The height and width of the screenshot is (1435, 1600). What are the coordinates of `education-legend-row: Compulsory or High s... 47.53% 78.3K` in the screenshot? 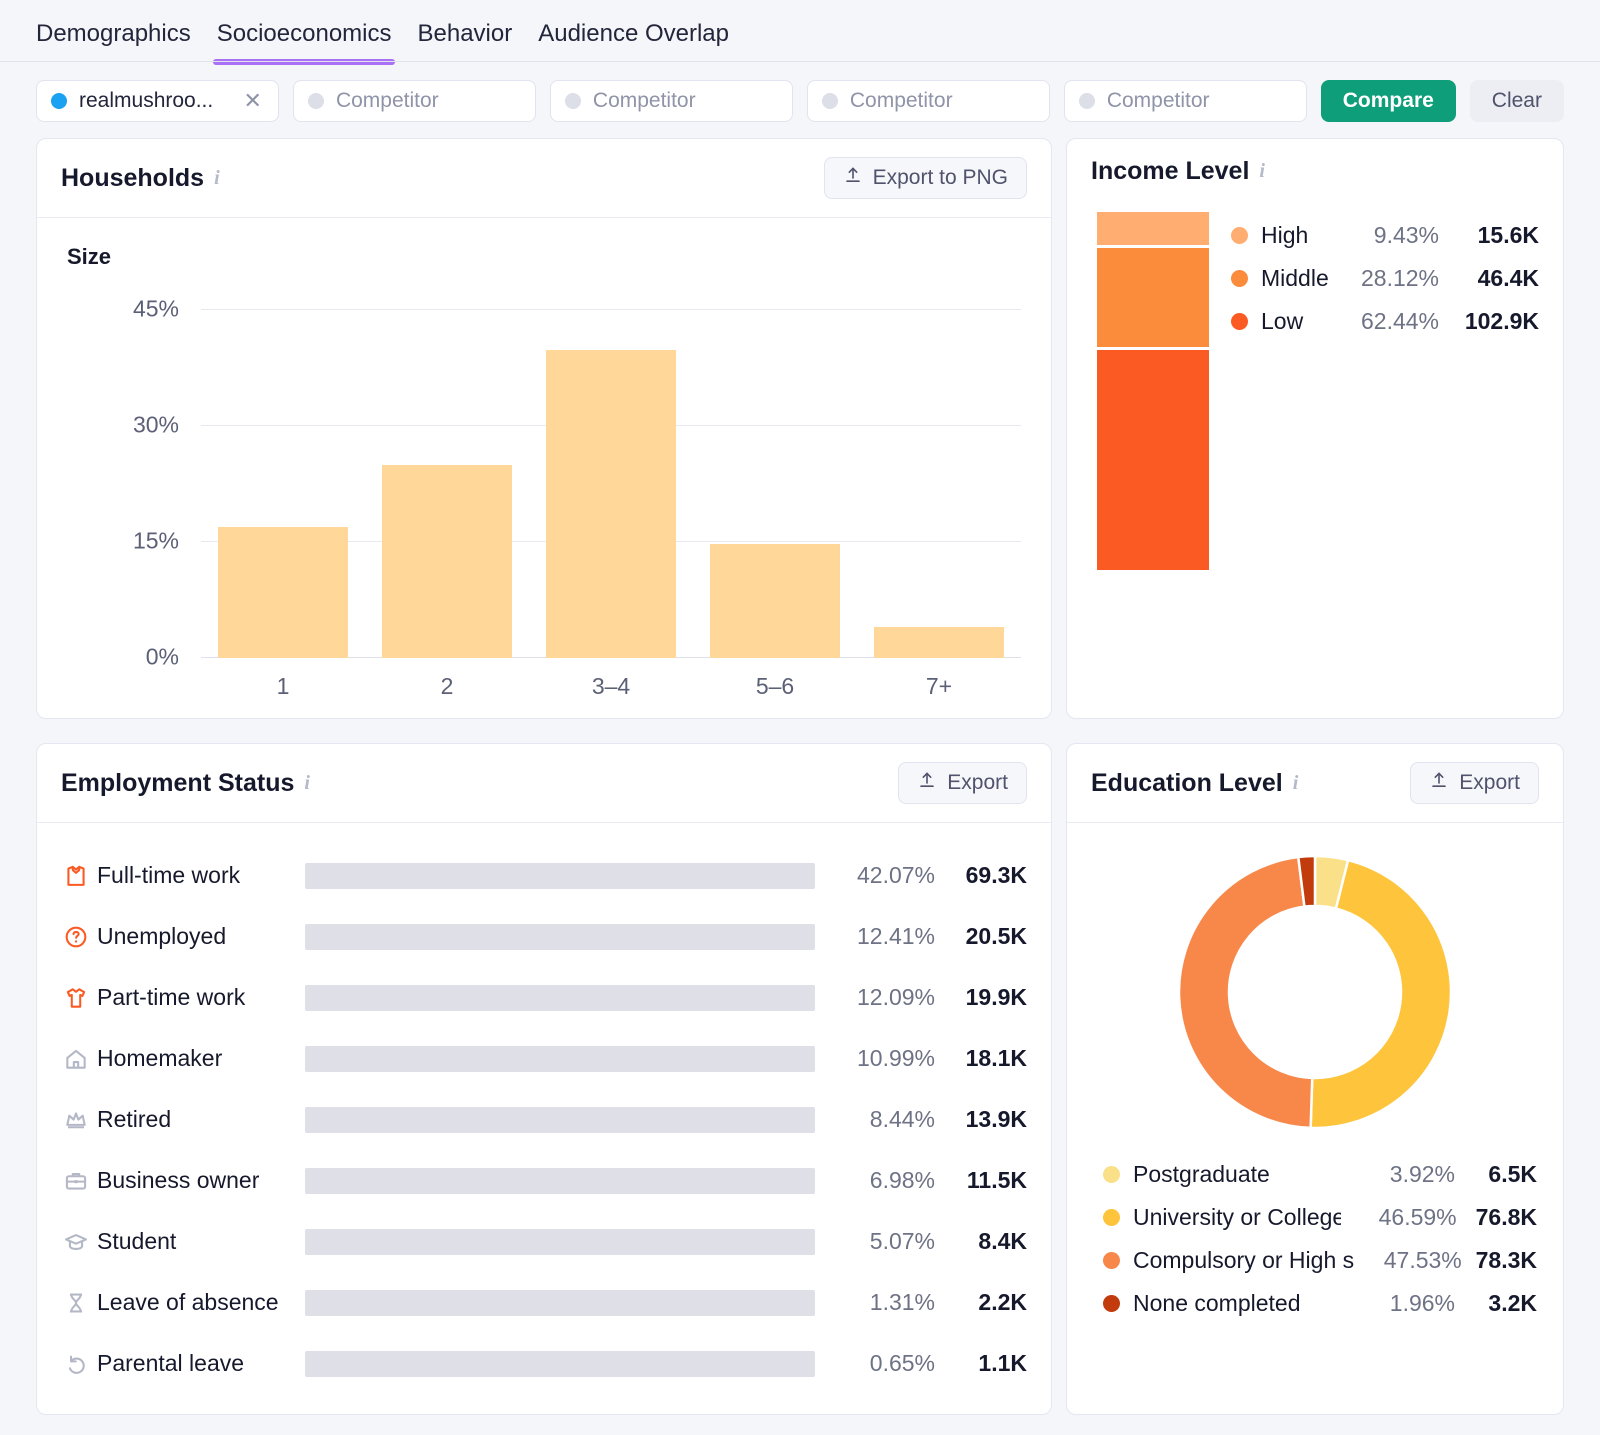 It's located at (1320, 1260).